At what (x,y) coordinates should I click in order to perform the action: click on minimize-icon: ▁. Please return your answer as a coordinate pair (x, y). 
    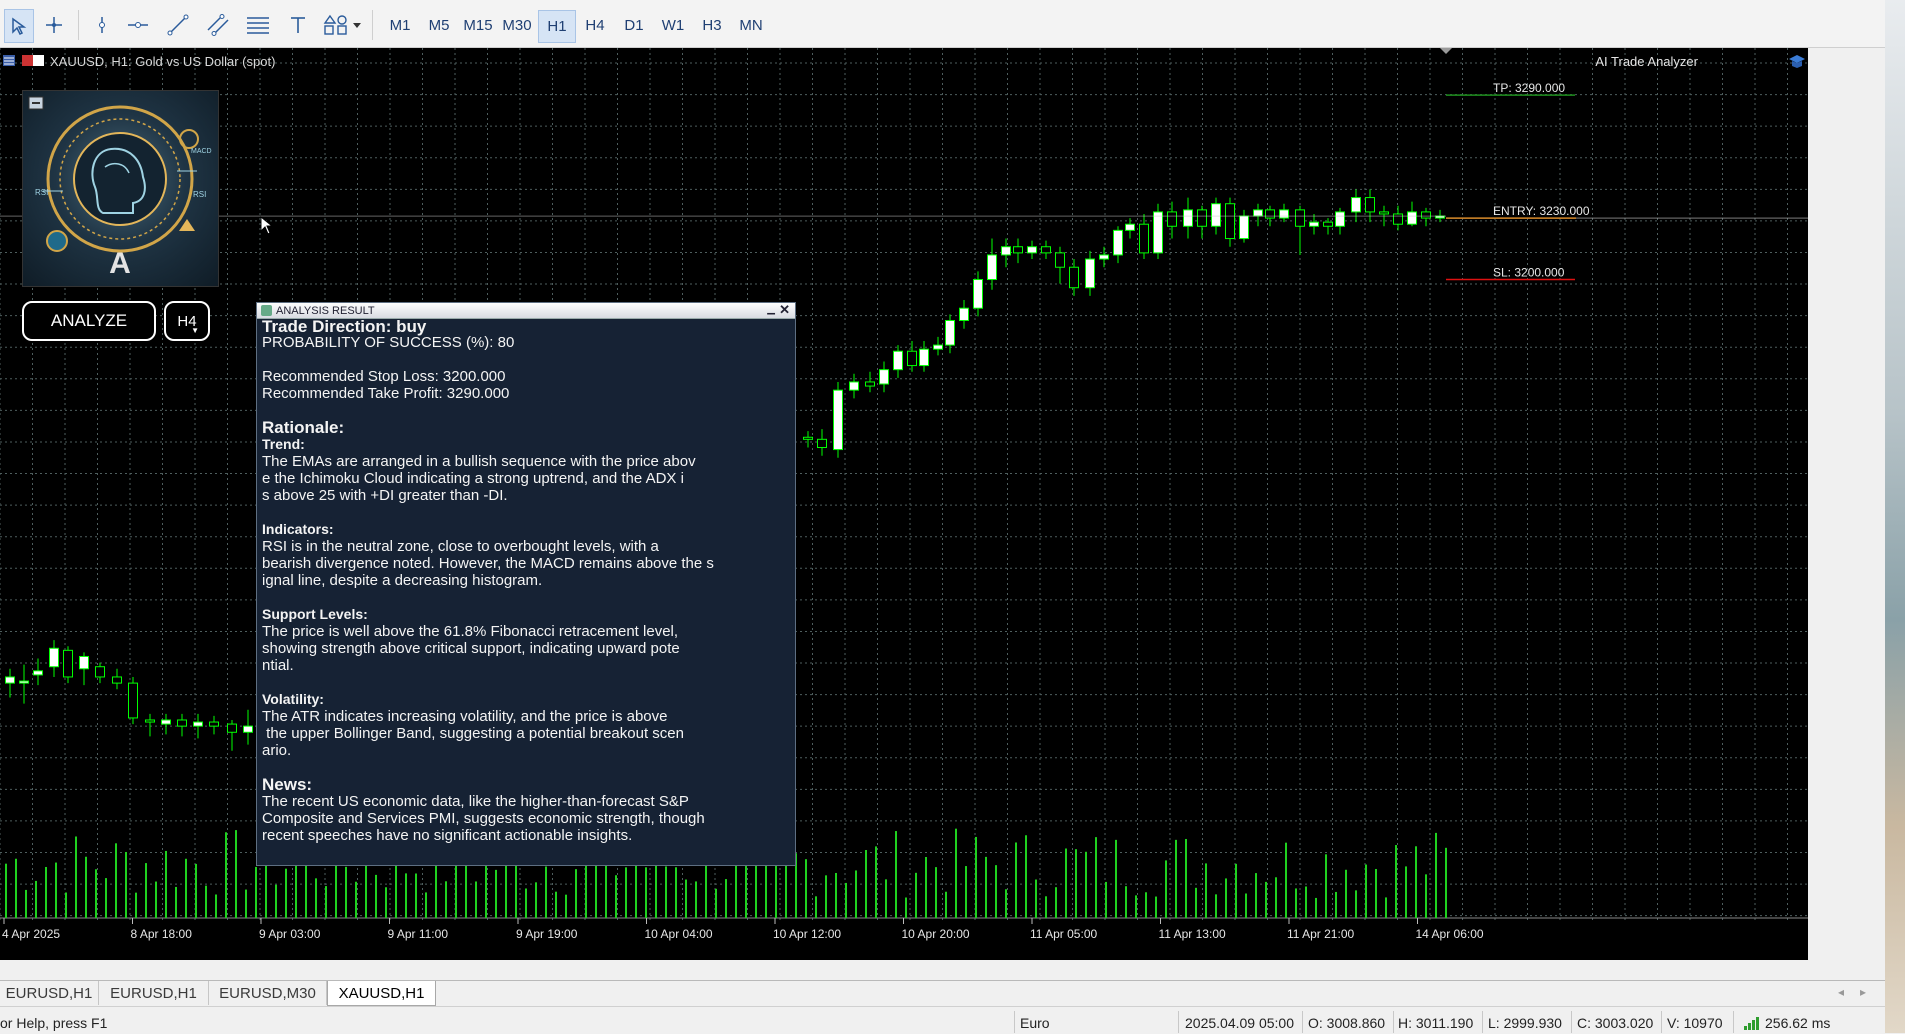
    Looking at the image, I should click on (771, 309).